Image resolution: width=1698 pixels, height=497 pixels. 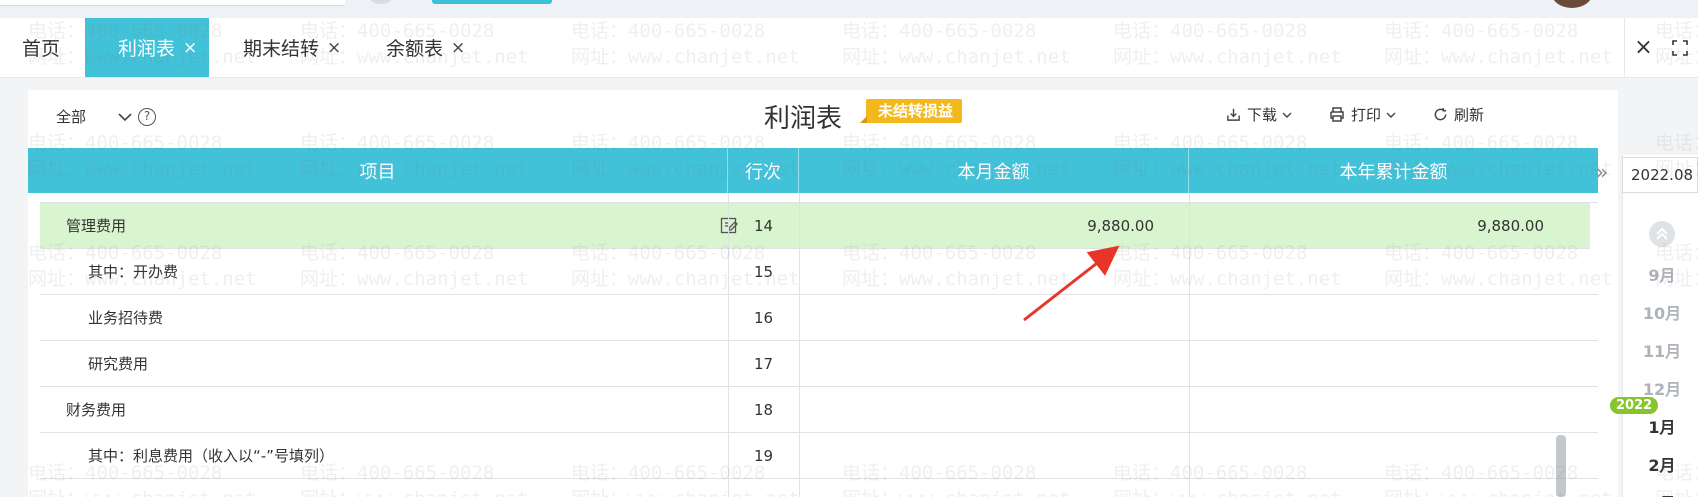 I want to click on table-row: 其中：开办费 15, so click(x=819, y=272).